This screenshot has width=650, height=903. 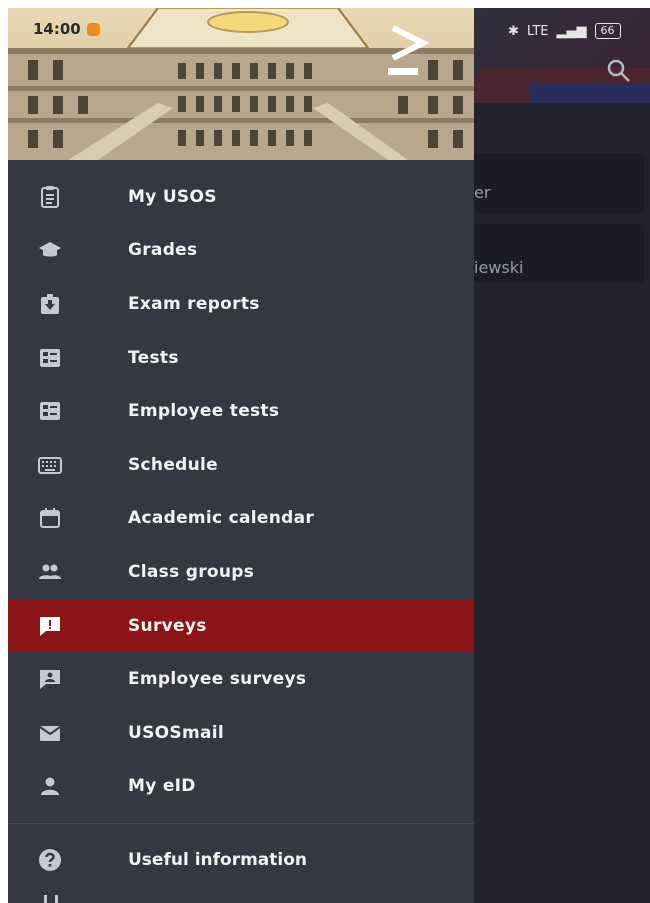 What do you see at coordinates (50, 303) in the screenshot?
I see `download-box-icon` at bounding box center [50, 303].